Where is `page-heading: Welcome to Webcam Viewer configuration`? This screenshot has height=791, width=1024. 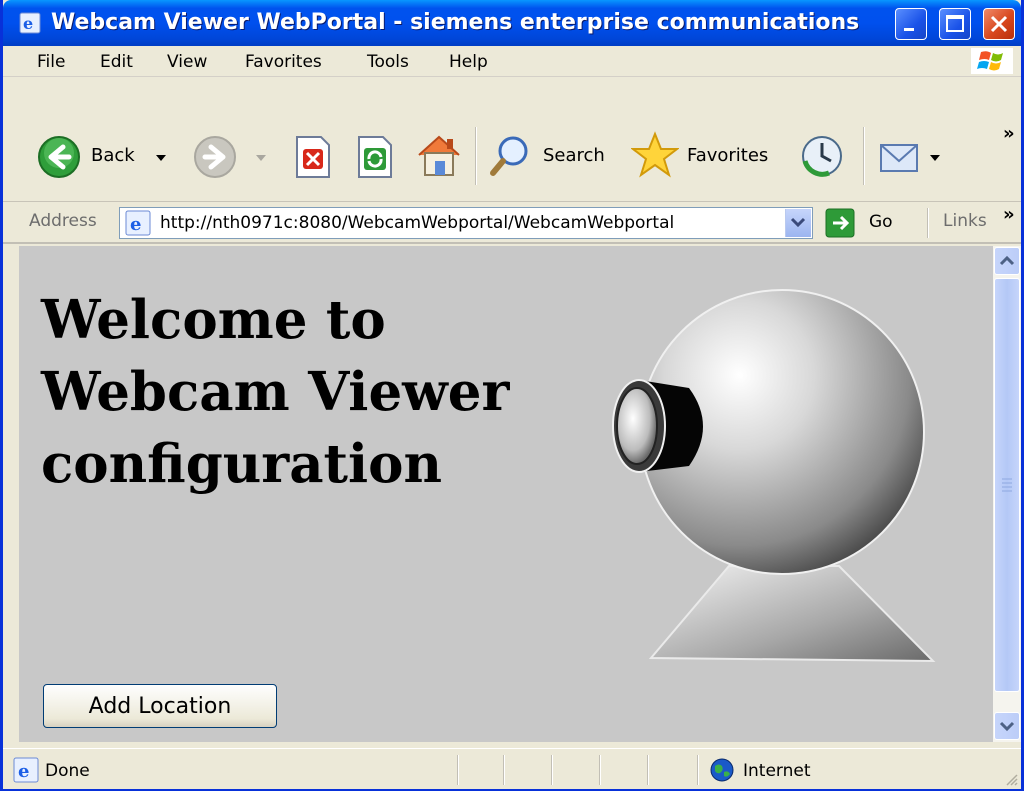 page-heading: Welcome to Webcam Viewer configuration is located at coordinates (291, 392).